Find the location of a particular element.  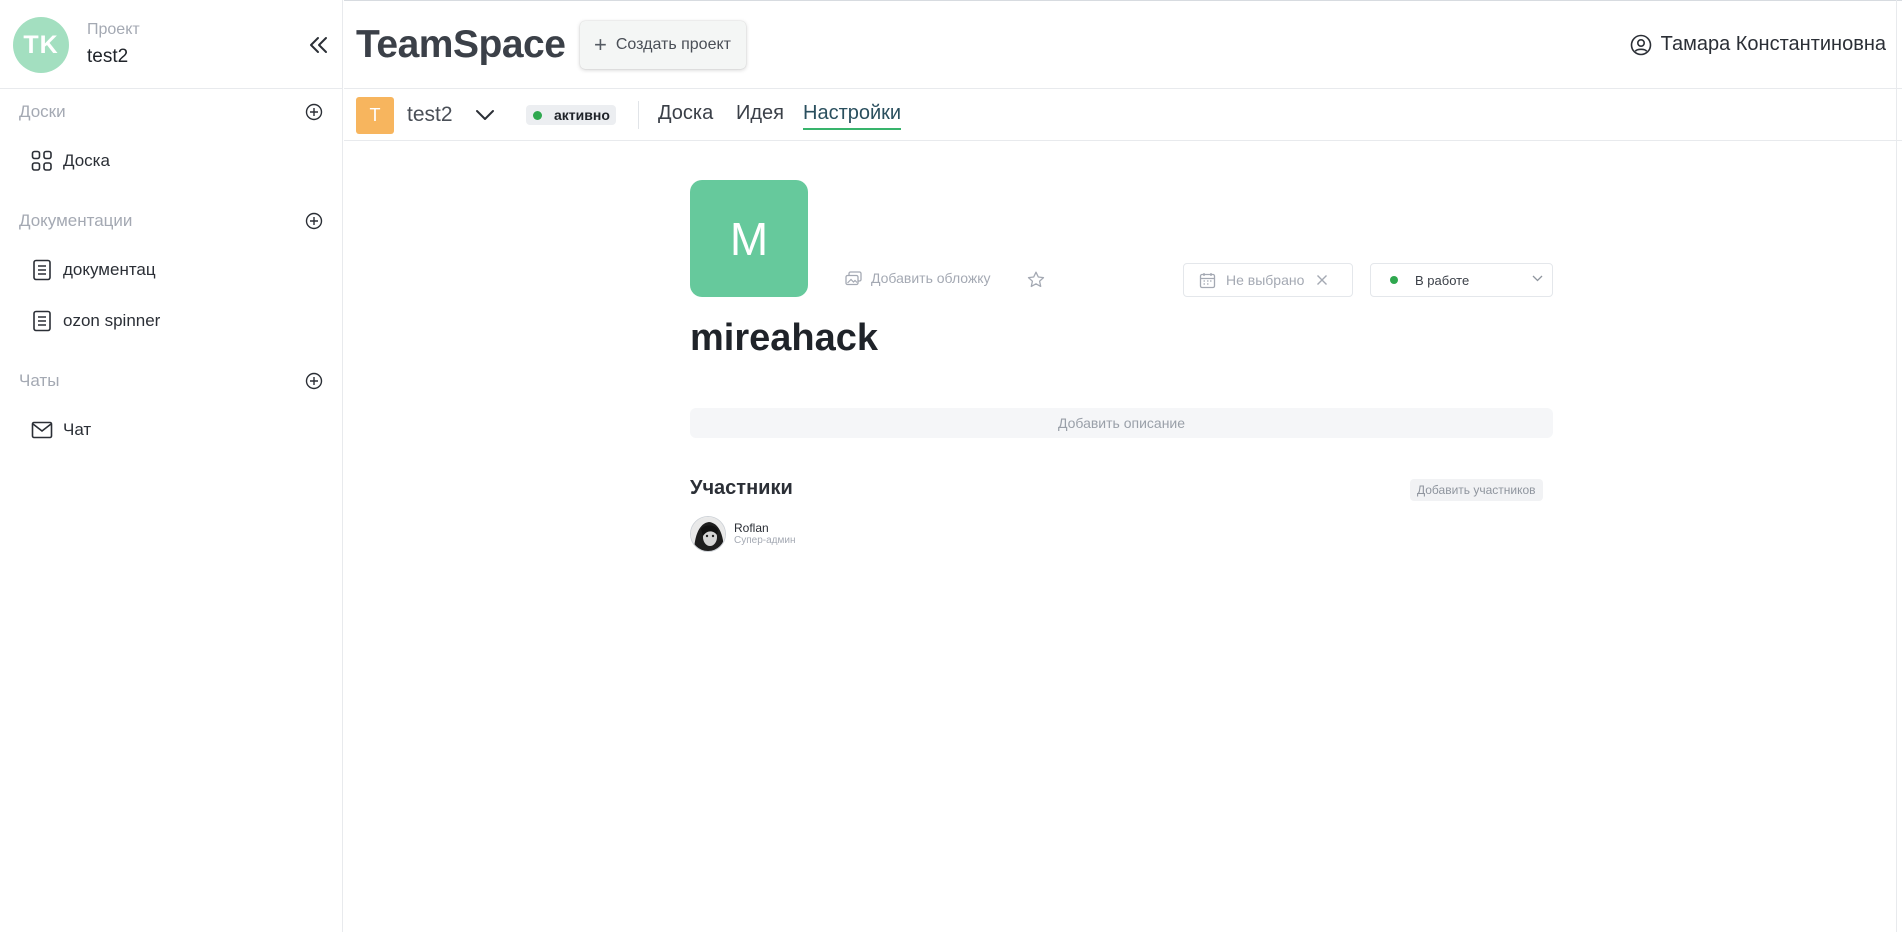

sidebar-item-label: документац is located at coordinates (109, 269).